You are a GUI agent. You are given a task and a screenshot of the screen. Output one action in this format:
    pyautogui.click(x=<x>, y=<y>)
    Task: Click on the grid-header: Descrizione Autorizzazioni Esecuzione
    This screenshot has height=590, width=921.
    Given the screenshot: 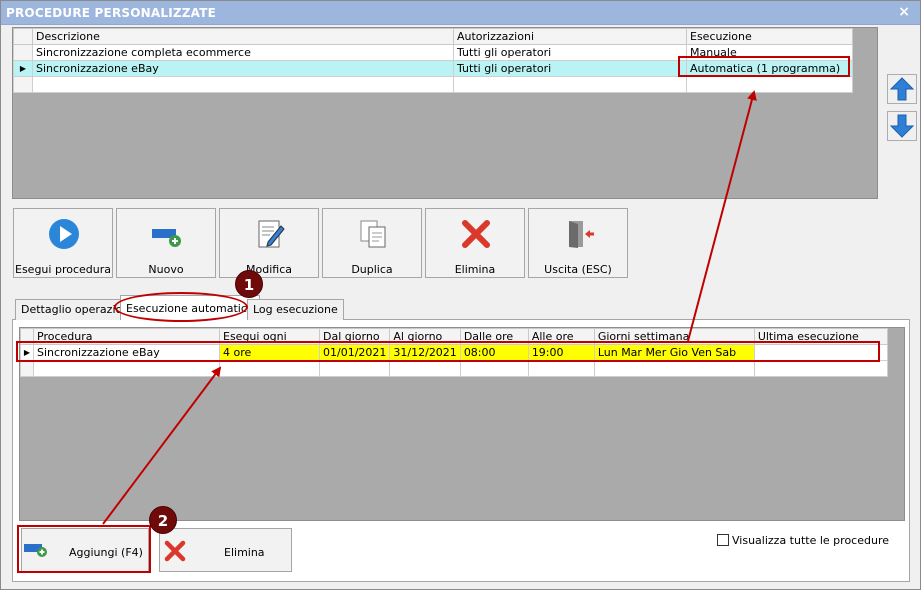 What is the action you would take?
    pyautogui.click(x=433, y=36)
    